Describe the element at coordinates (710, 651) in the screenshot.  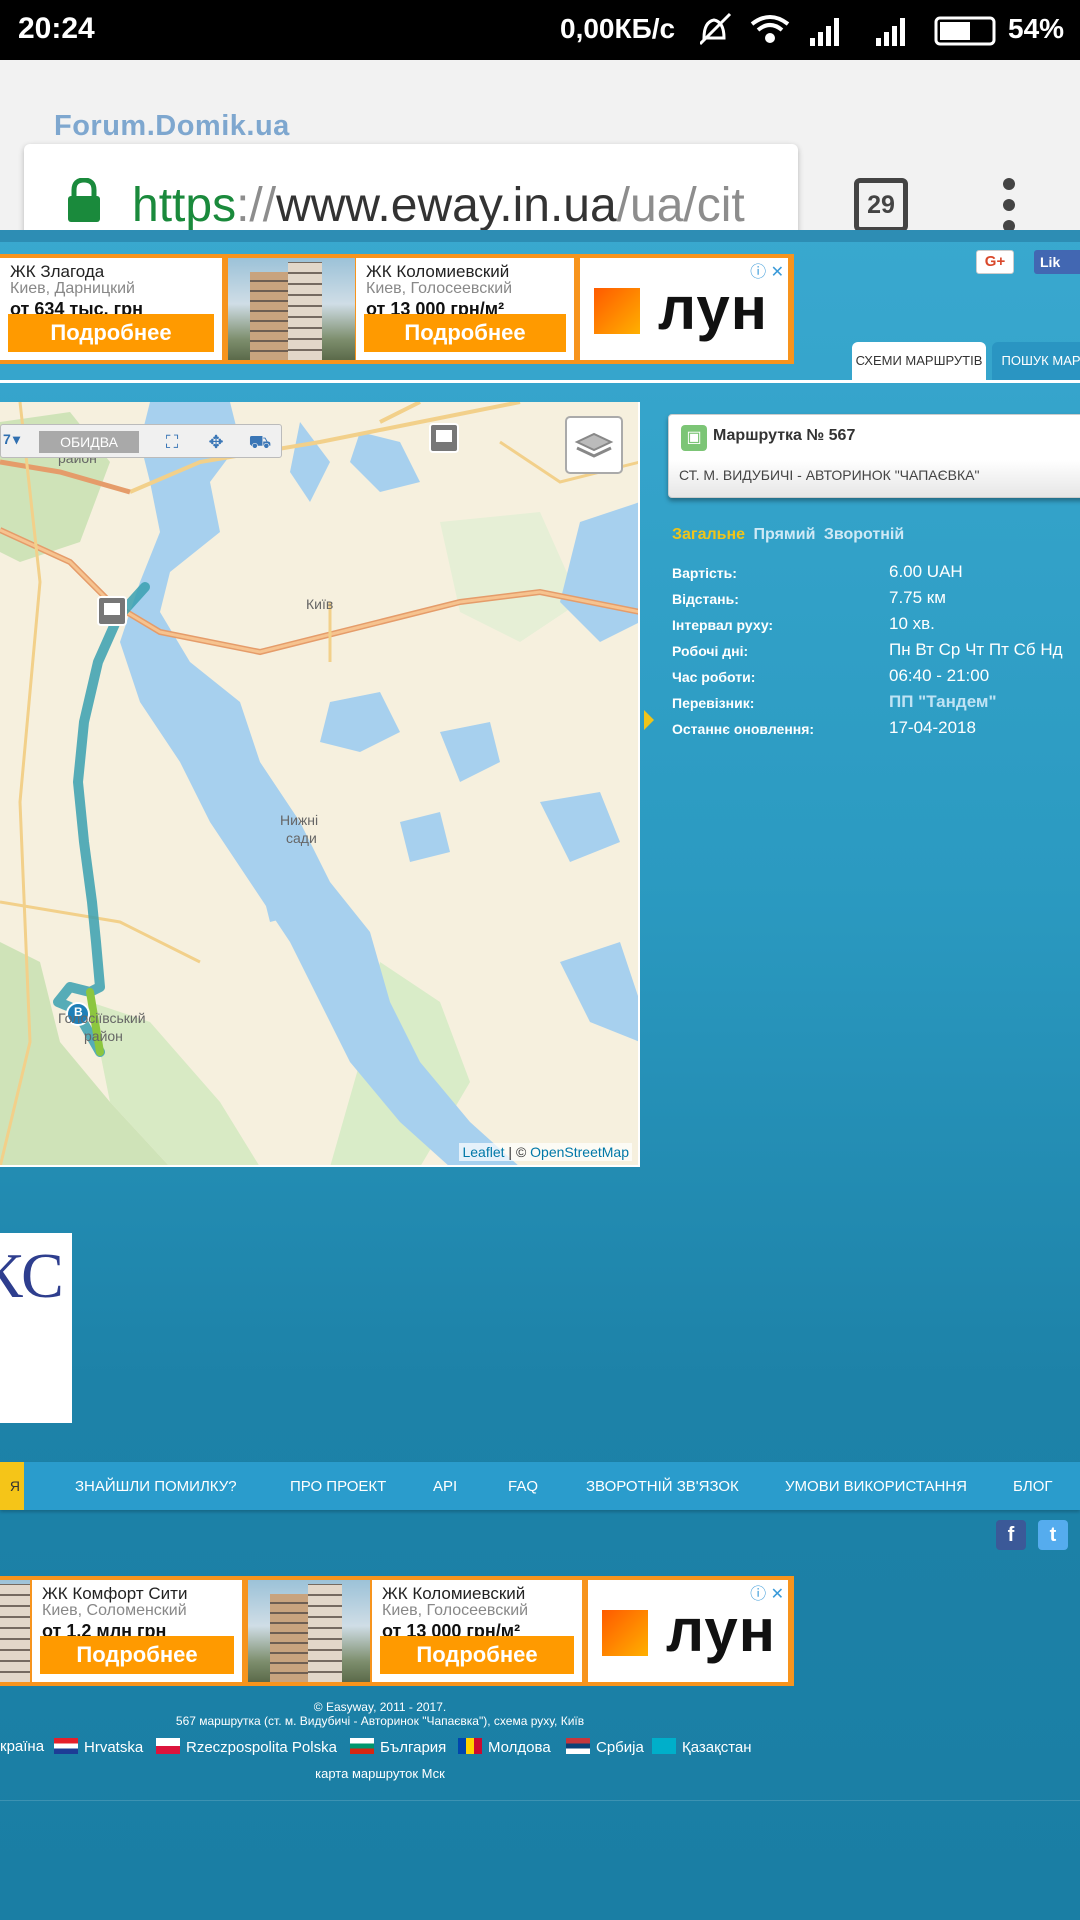
I see `info-label: Робочі дні:` at that location.